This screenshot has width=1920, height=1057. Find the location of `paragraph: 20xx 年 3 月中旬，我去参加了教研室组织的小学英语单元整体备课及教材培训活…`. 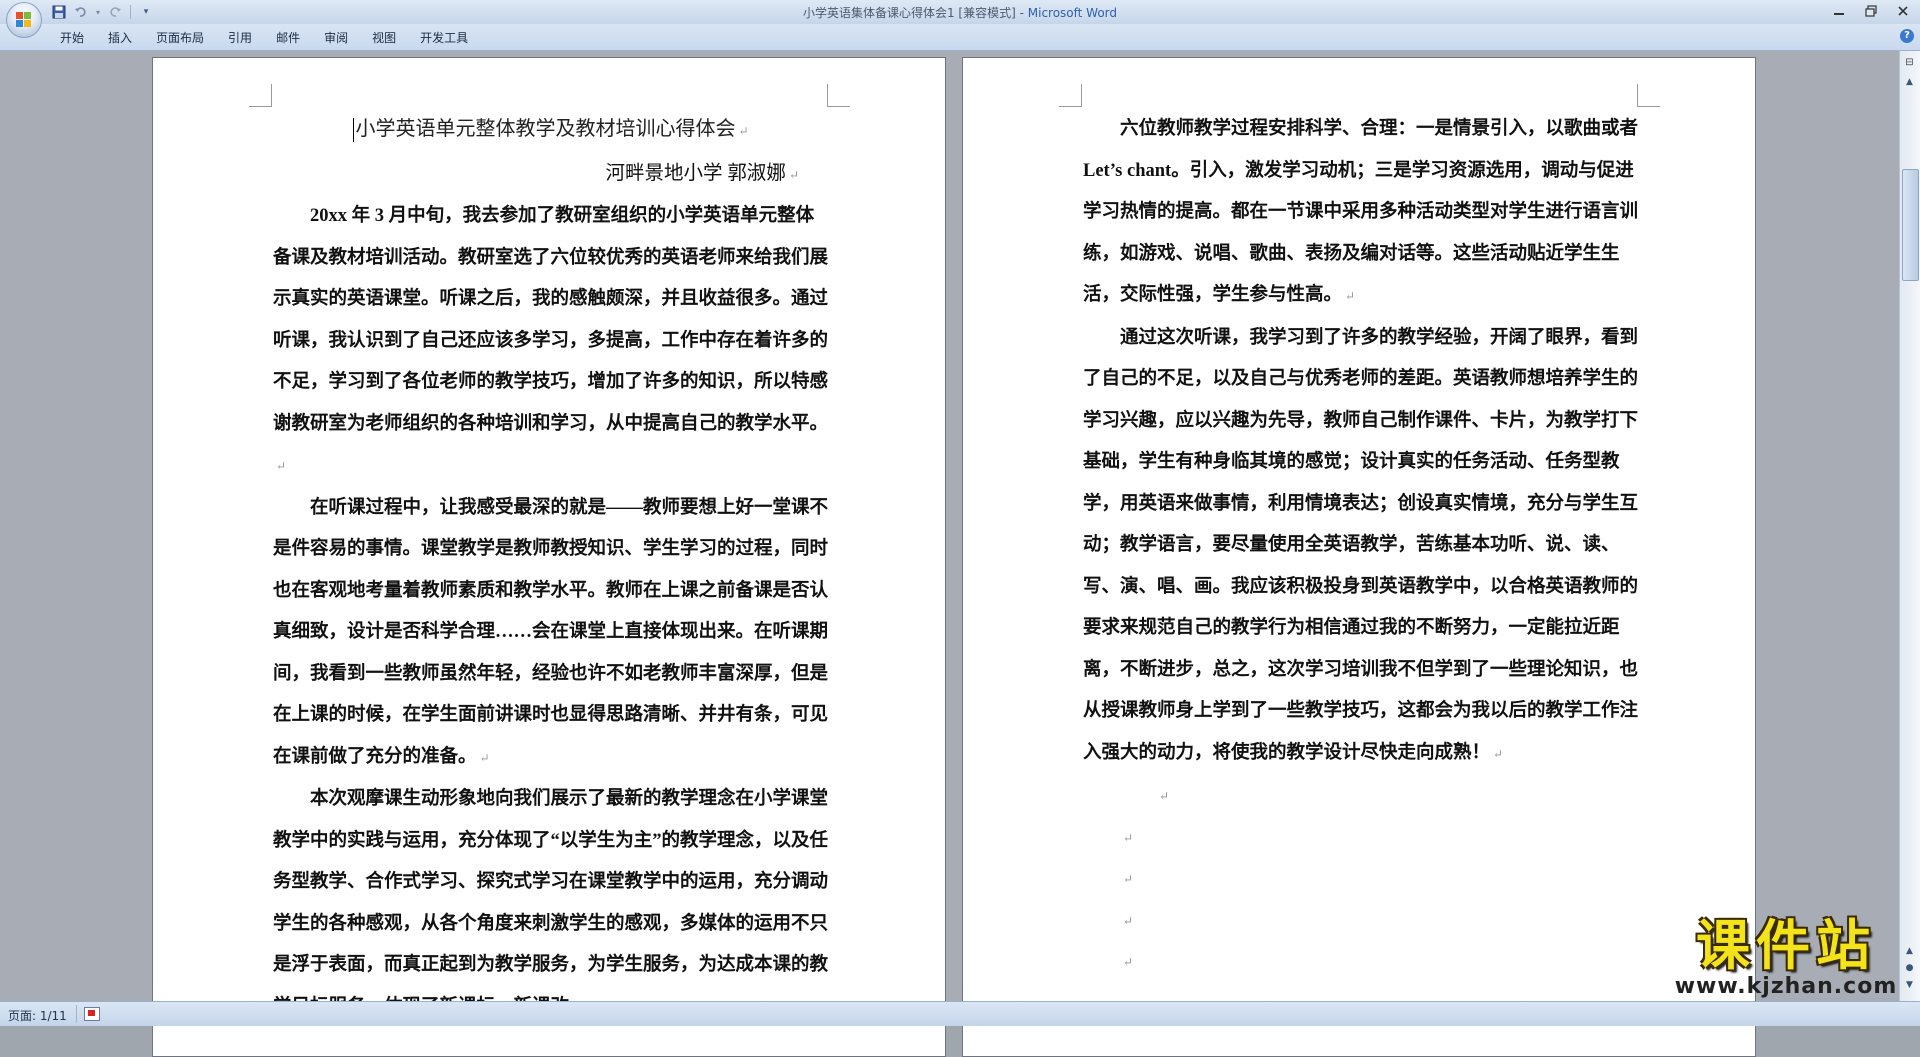

paragraph: 20xx 年 3 月中旬，我去参加了教研室组织的小学英语单元整体备课及教材培训活… is located at coordinates (551, 342).